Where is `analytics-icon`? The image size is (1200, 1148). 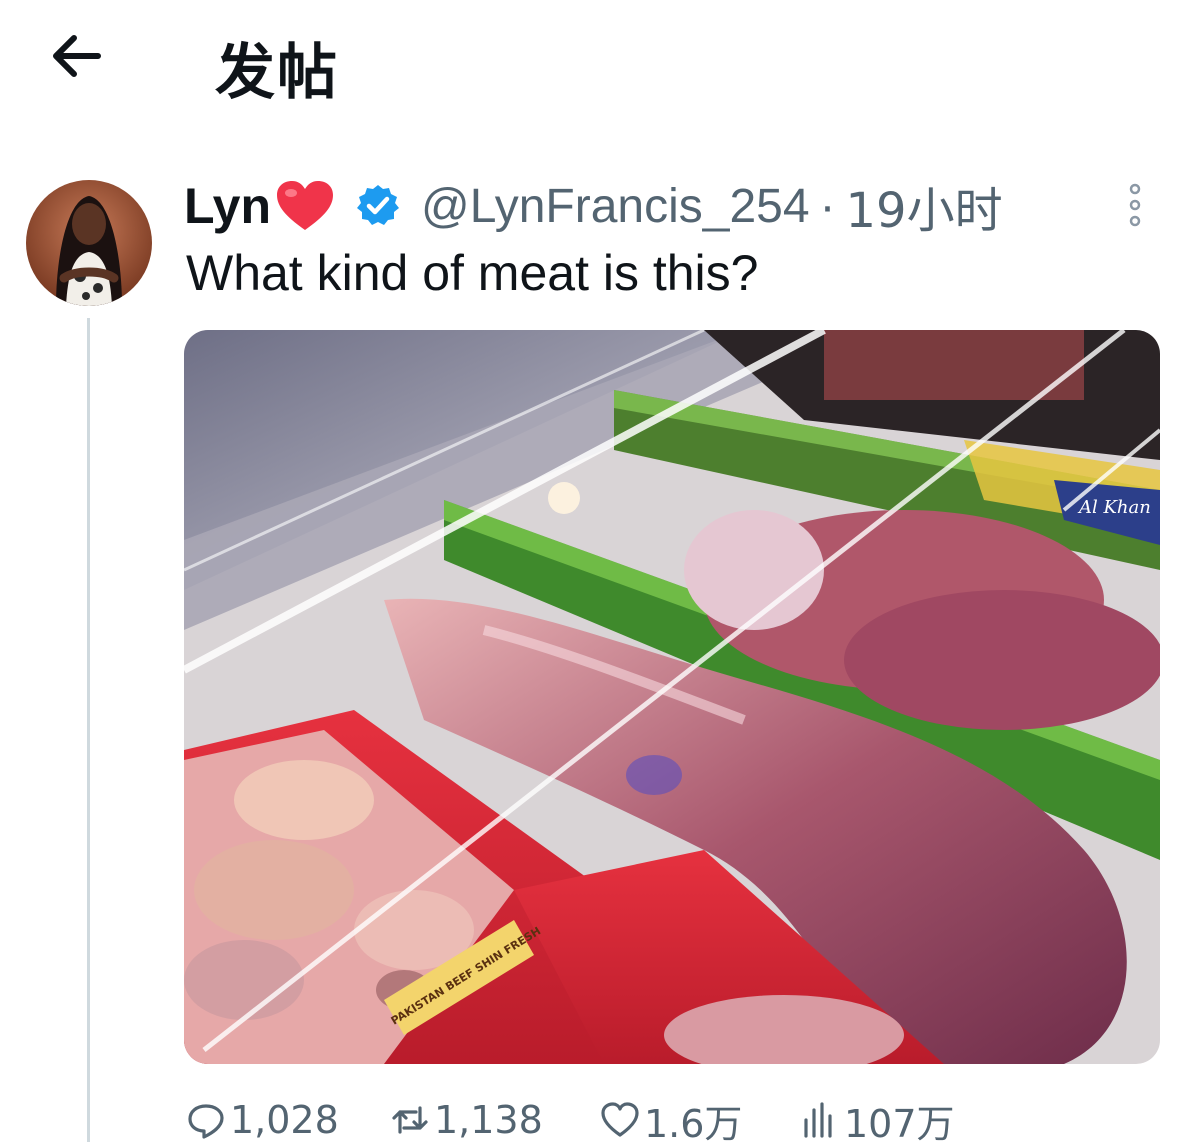 analytics-icon is located at coordinates (818, 1120).